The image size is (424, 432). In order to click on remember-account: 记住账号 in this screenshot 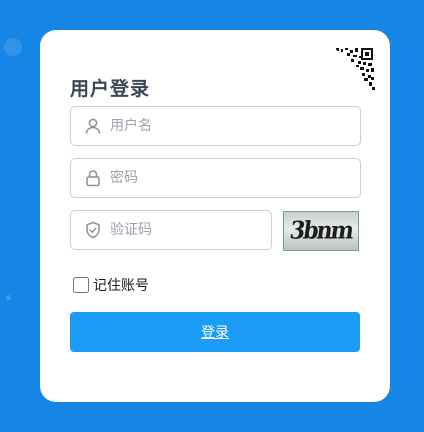, I will do `click(111, 285)`.